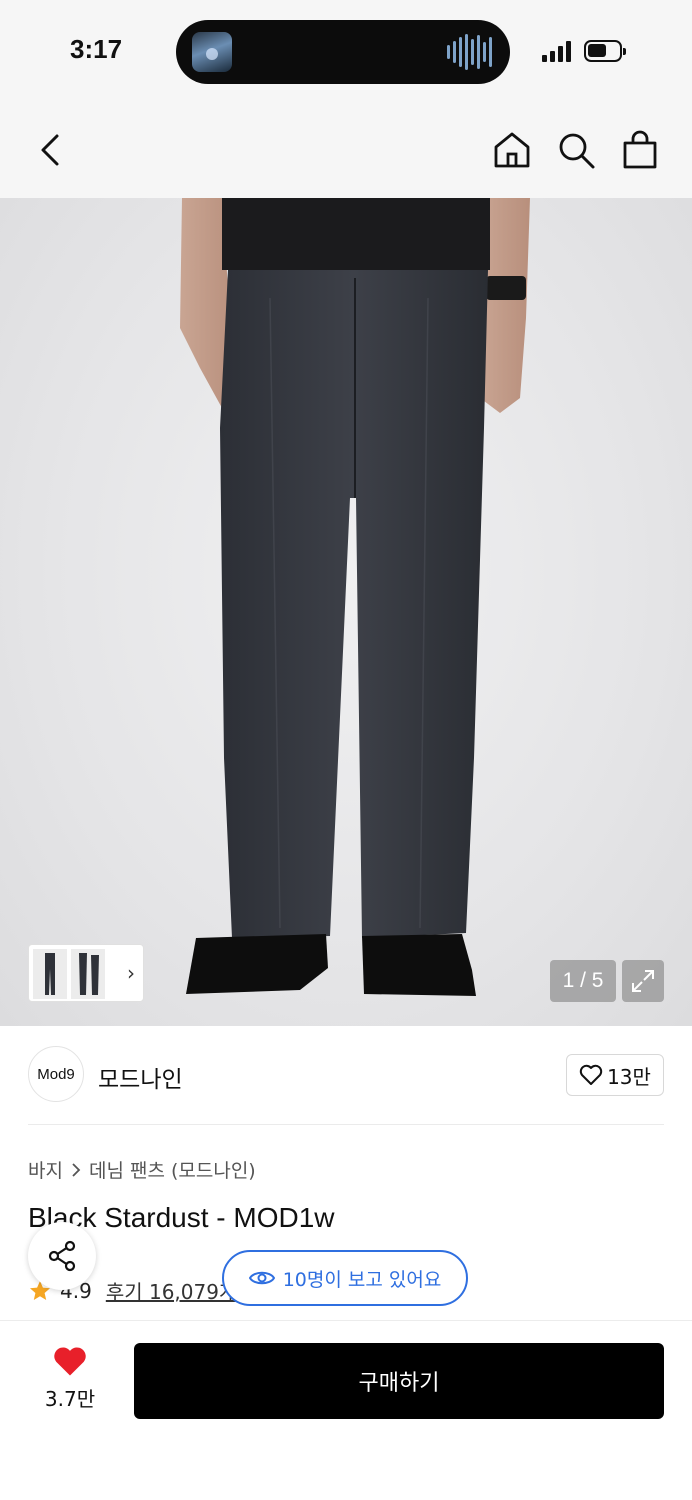 The height and width of the screenshot is (1500, 692). What do you see at coordinates (140, 1077) in the screenshot?
I see `brand-name: 모드나인` at bounding box center [140, 1077].